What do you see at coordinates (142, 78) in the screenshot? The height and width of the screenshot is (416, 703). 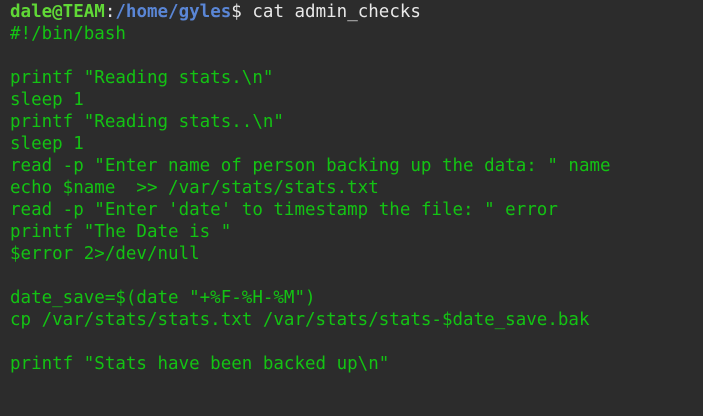 I see `output-line: printf "Reading stats.\n"` at bounding box center [142, 78].